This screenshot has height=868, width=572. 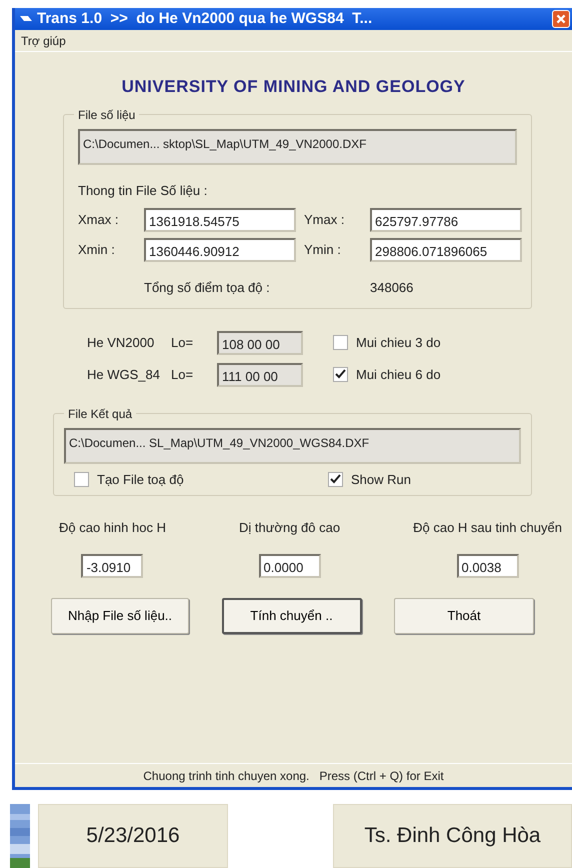 I want to click on close-icon, so click(x=561, y=19).